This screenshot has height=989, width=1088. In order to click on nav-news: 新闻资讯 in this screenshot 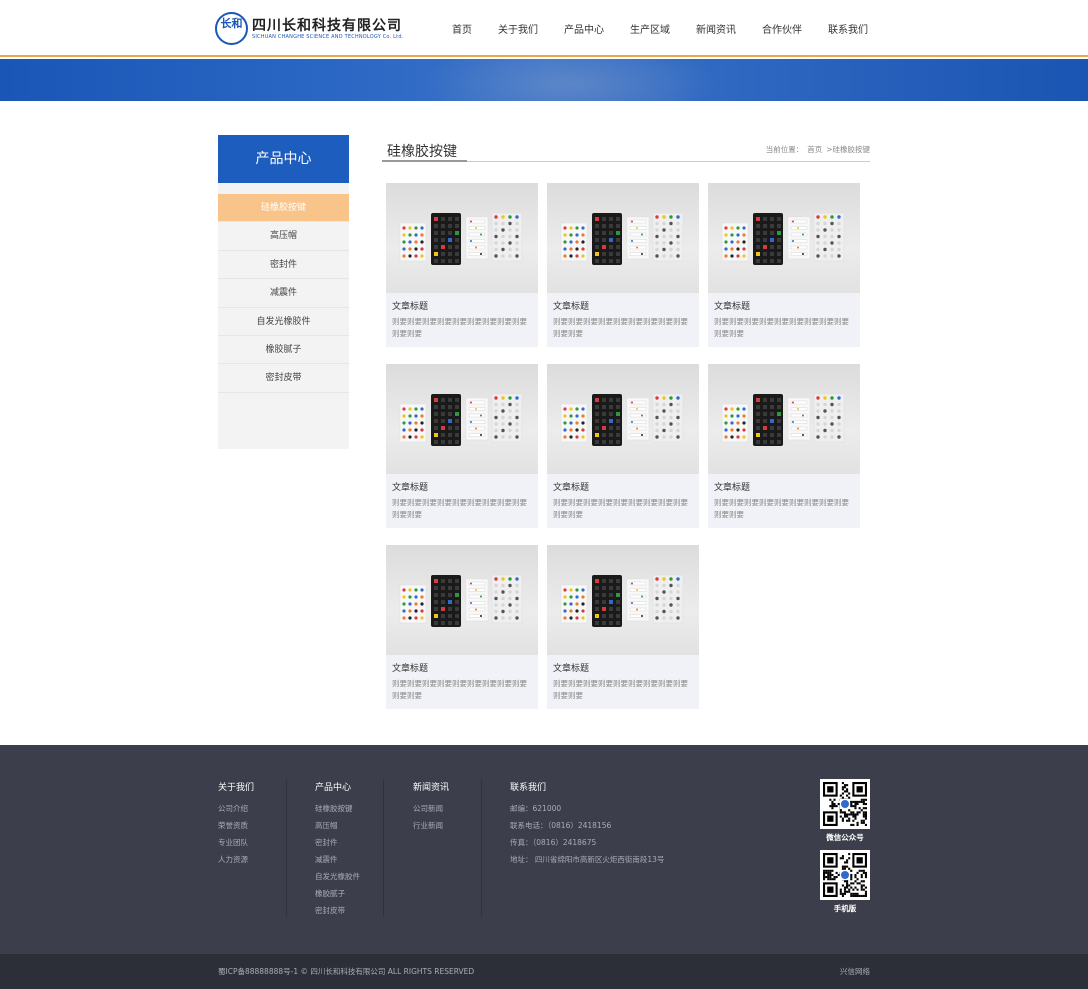, I will do `click(716, 28)`.